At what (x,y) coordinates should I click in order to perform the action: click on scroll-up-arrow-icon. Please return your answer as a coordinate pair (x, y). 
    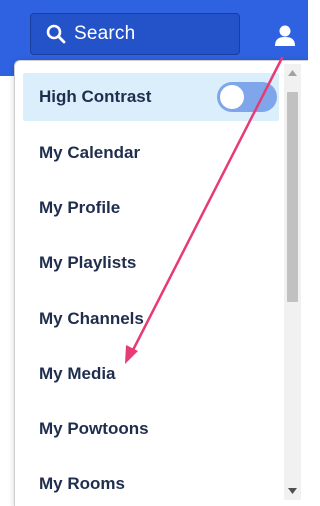
    Looking at the image, I should click on (292, 73).